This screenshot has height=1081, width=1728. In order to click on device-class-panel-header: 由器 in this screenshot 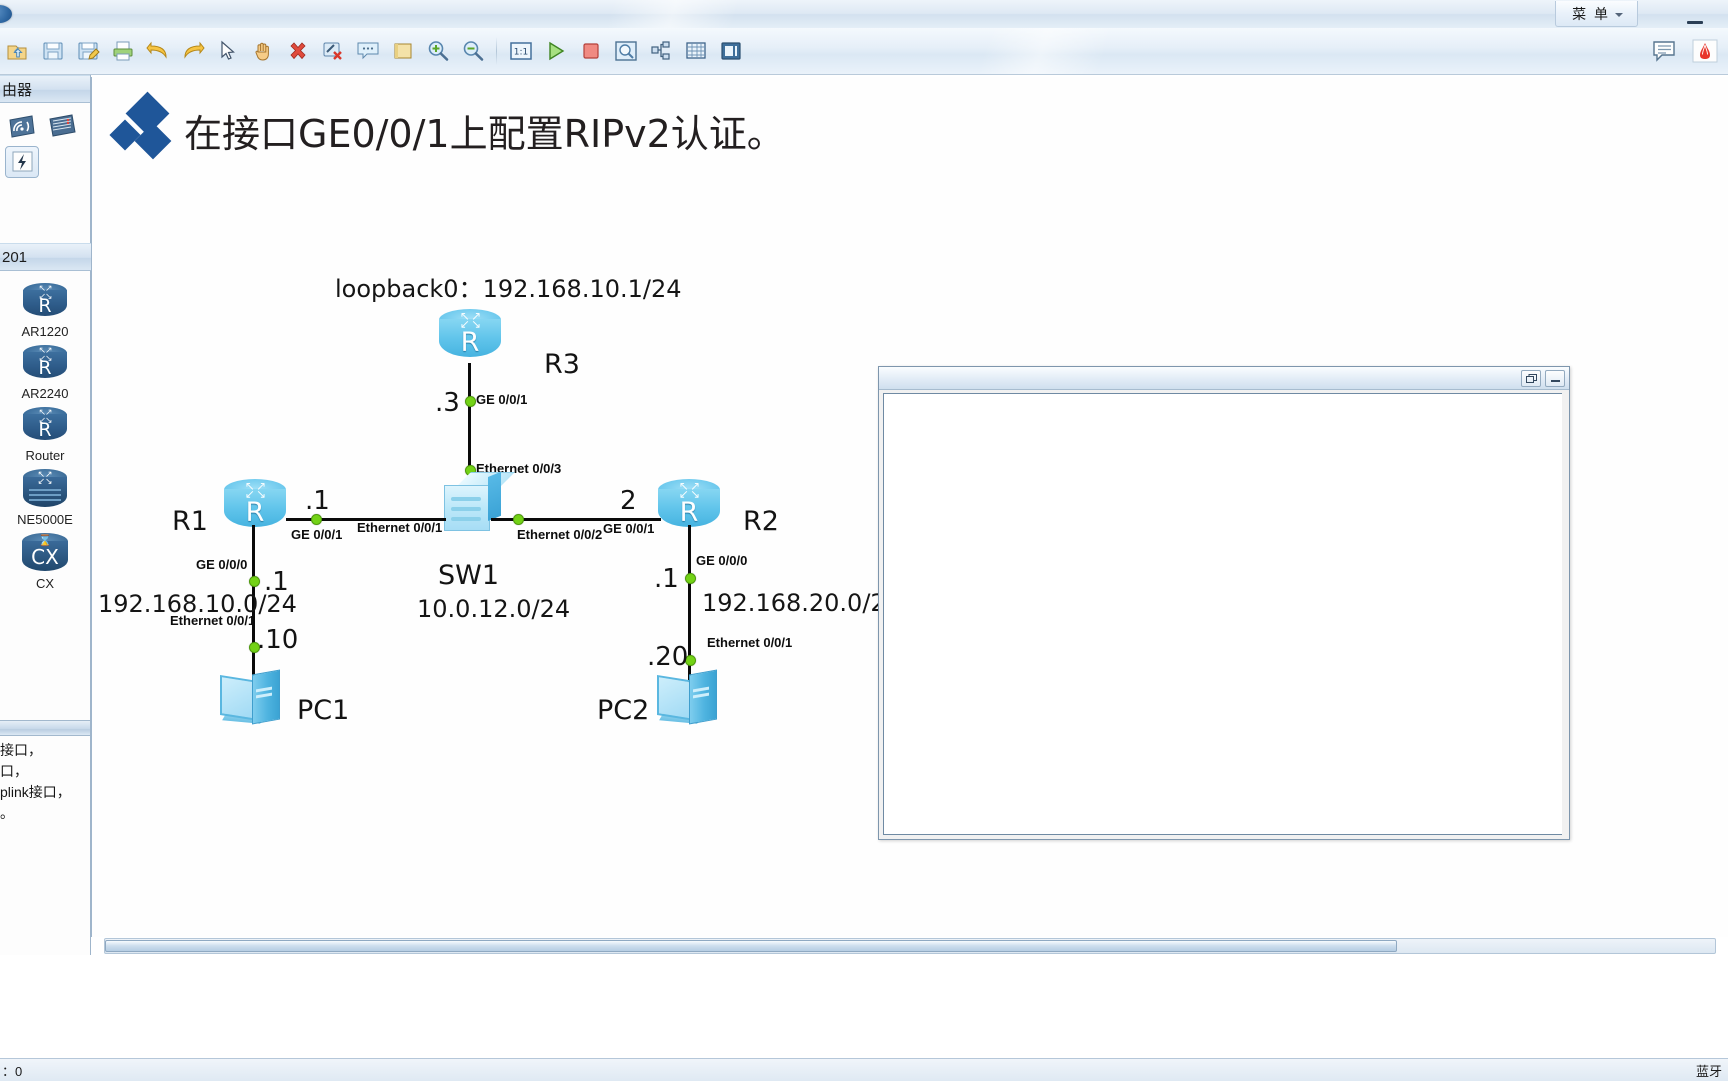, I will do `click(45, 89)`.